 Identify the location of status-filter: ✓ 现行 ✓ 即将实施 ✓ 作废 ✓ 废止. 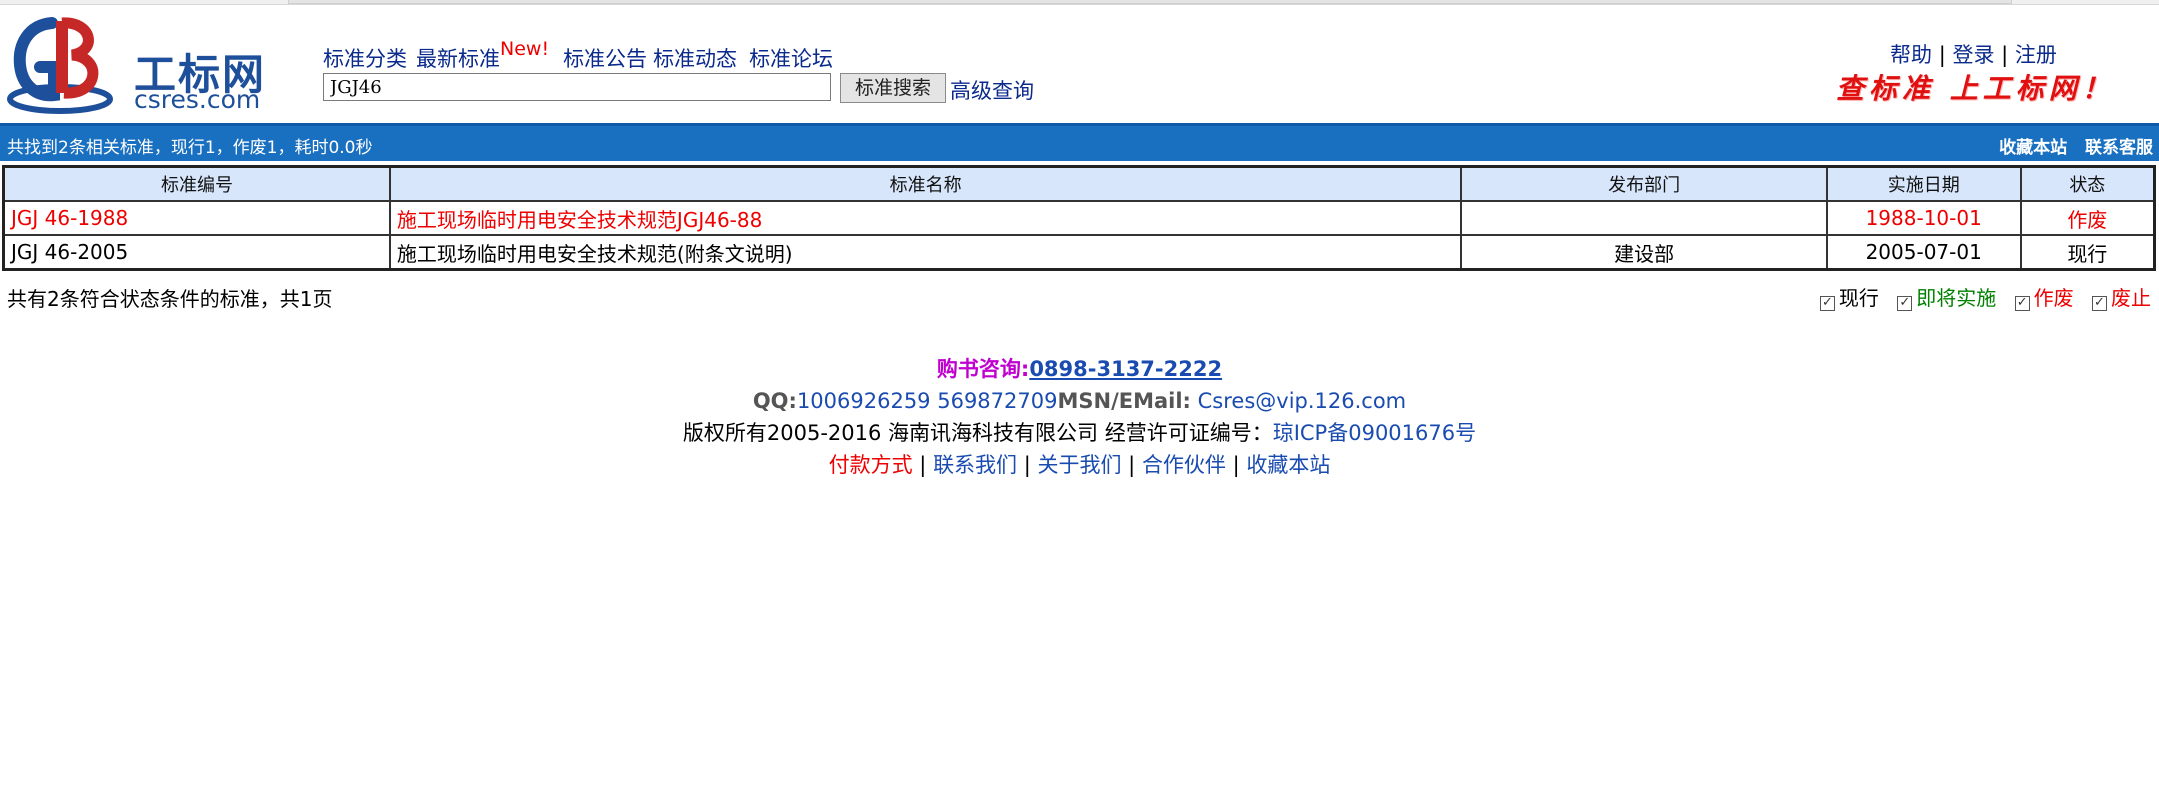
(1979, 296).